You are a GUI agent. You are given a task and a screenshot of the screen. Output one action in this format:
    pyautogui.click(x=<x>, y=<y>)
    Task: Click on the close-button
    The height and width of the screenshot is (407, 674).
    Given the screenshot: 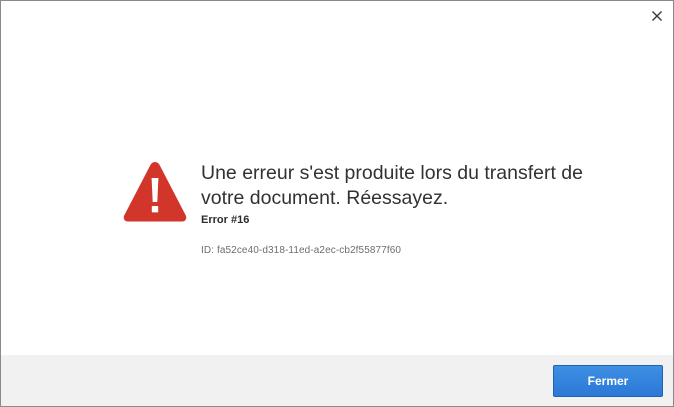 What is the action you would take?
    pyautogui.click(x=657, y=16)
    